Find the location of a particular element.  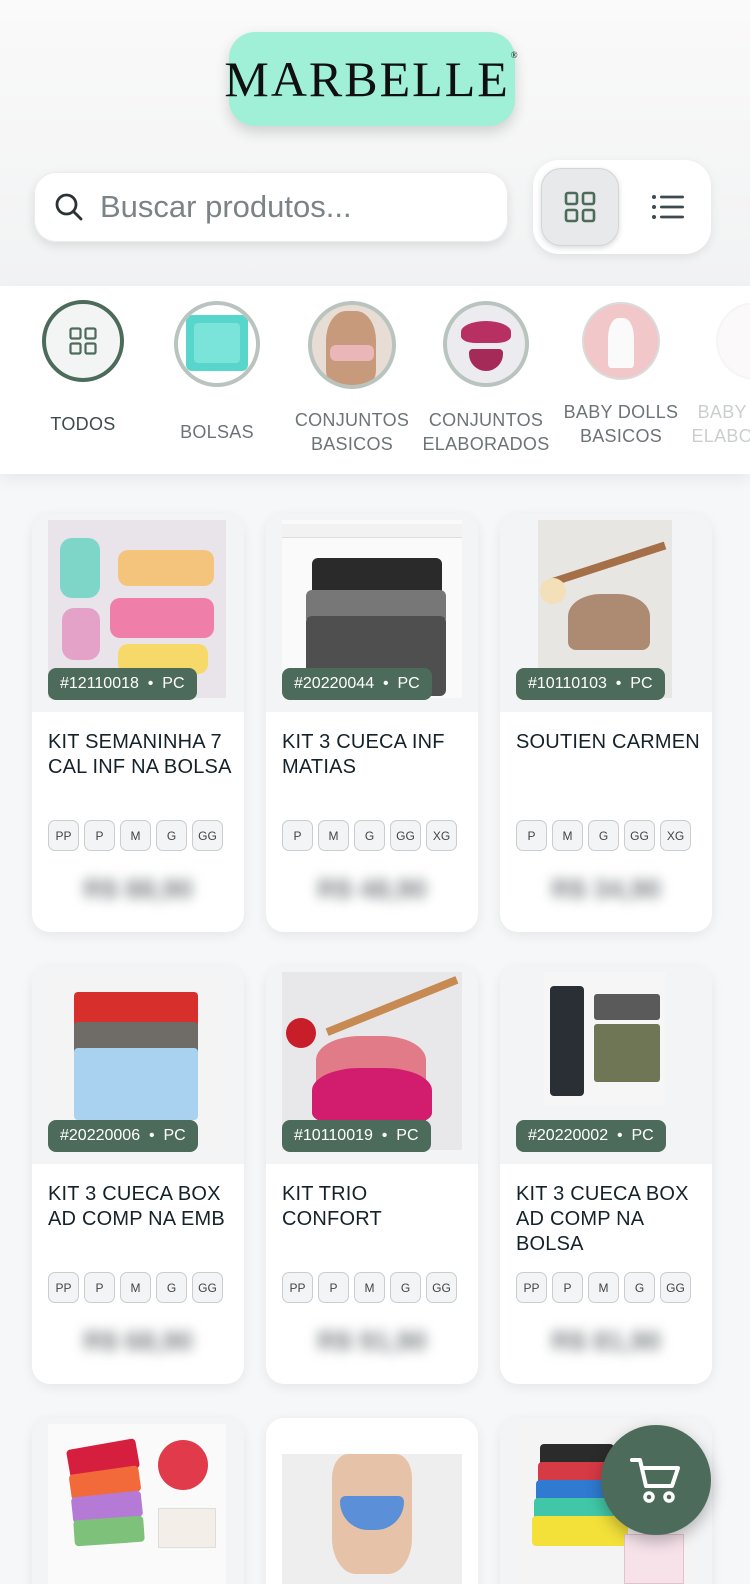

brand-name: MARBELLE® is located at coordinates (372, 78).